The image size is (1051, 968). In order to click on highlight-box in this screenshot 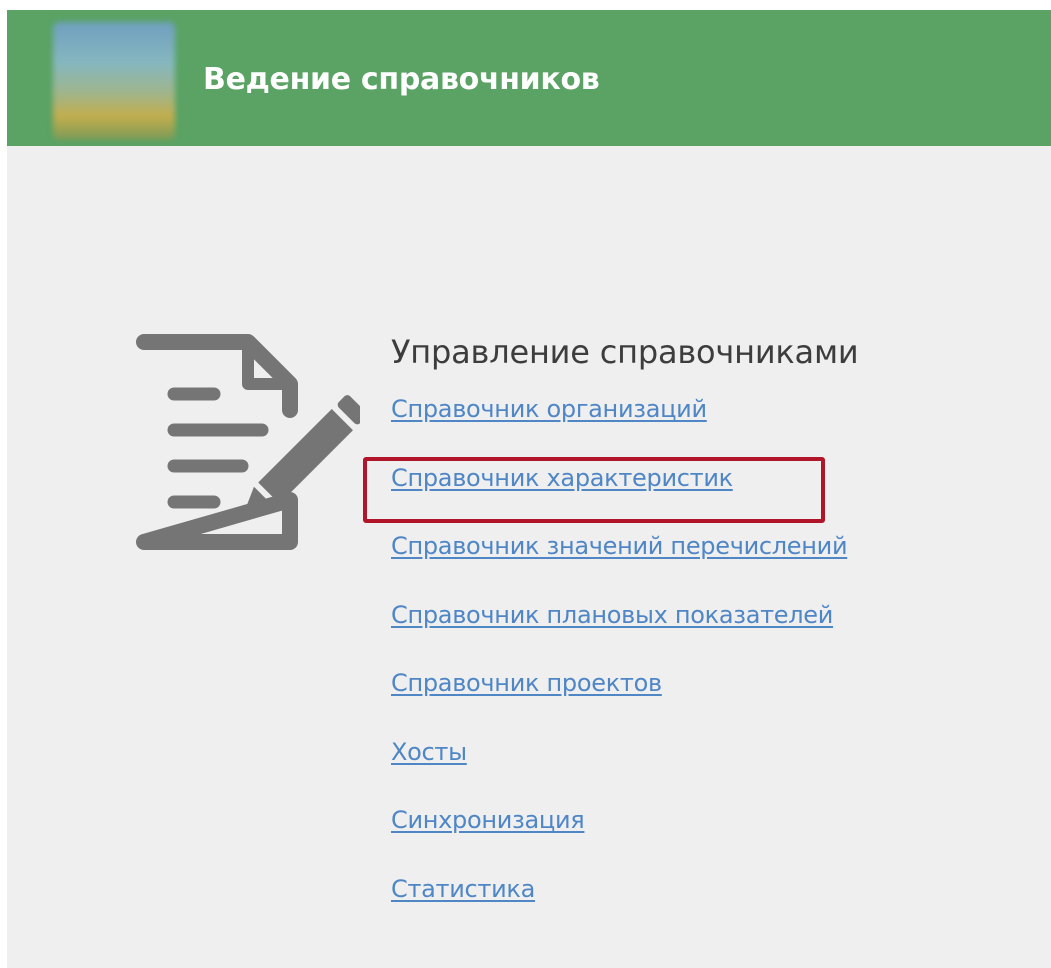, I will do `click(594, 490)`.